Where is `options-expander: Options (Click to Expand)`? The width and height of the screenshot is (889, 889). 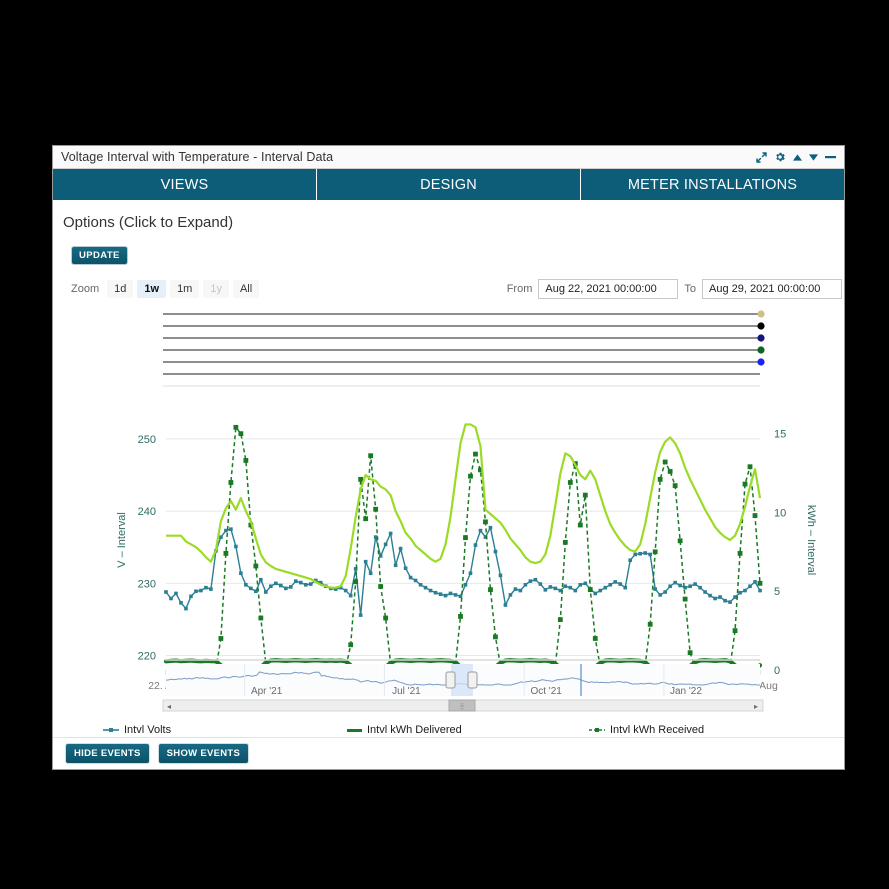 options-expander: Options (Click to Expand) is located at coordinates (148, 222).